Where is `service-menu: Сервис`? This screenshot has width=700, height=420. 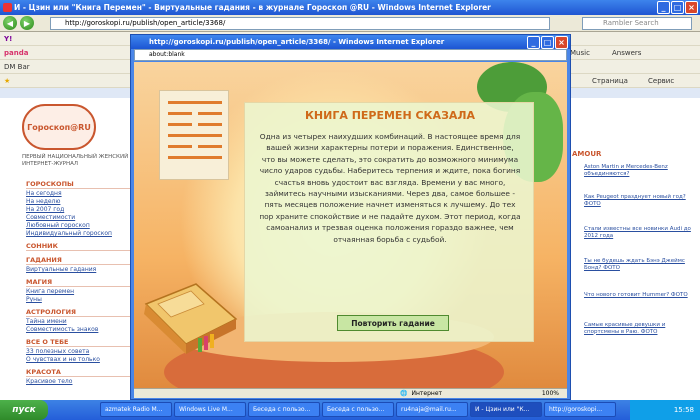
service-menu: Сервис is located at coordinates (661, 81).